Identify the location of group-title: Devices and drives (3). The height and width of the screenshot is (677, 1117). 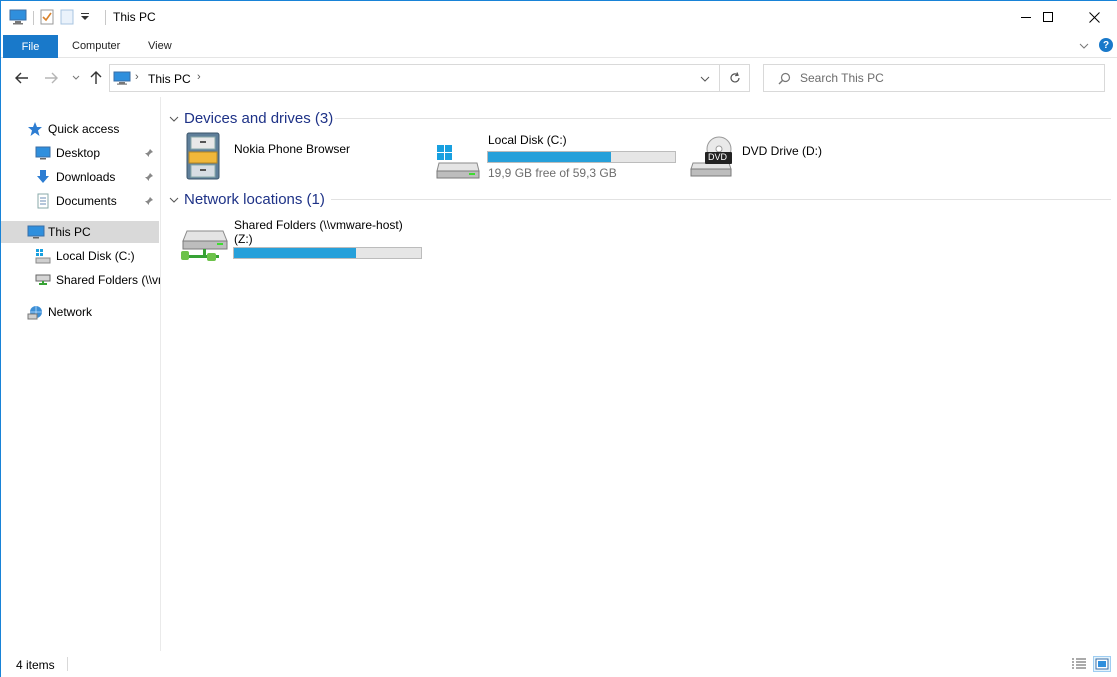
(259, 118).